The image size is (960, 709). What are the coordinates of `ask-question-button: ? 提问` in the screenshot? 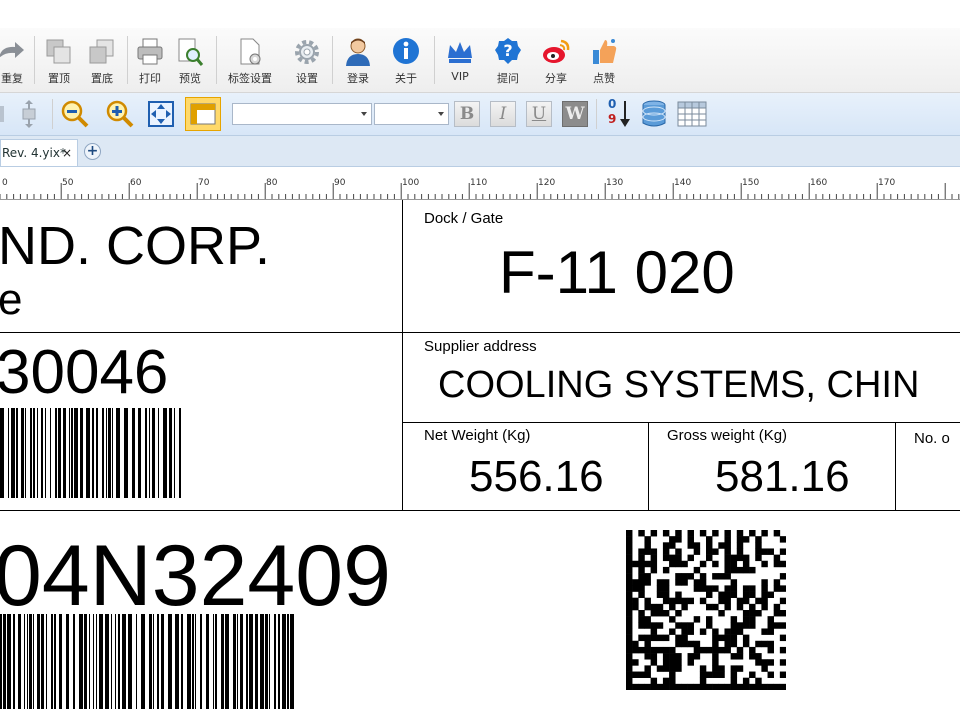 It's located at (508, 62).